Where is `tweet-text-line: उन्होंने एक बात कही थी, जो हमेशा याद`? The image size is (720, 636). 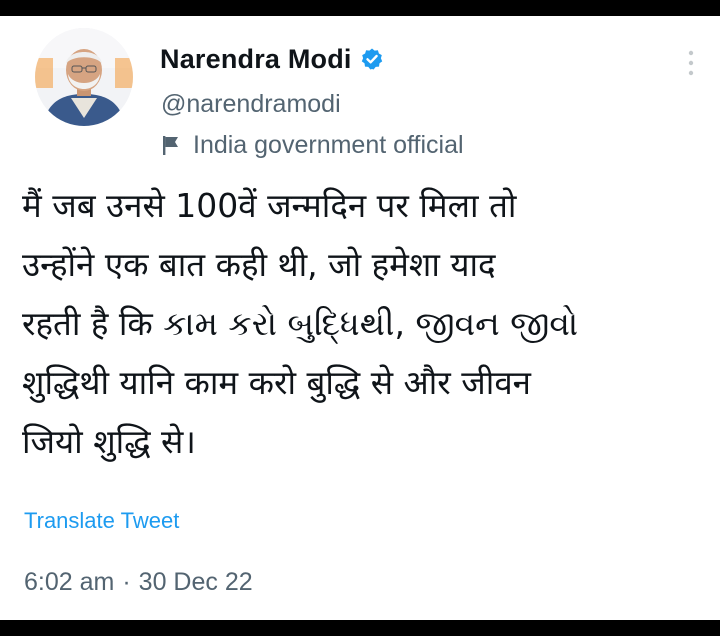
tweet-text-line: उन्होंने एक बात कही थी, जो हमेशा याद is located at coordinates (259, 264).